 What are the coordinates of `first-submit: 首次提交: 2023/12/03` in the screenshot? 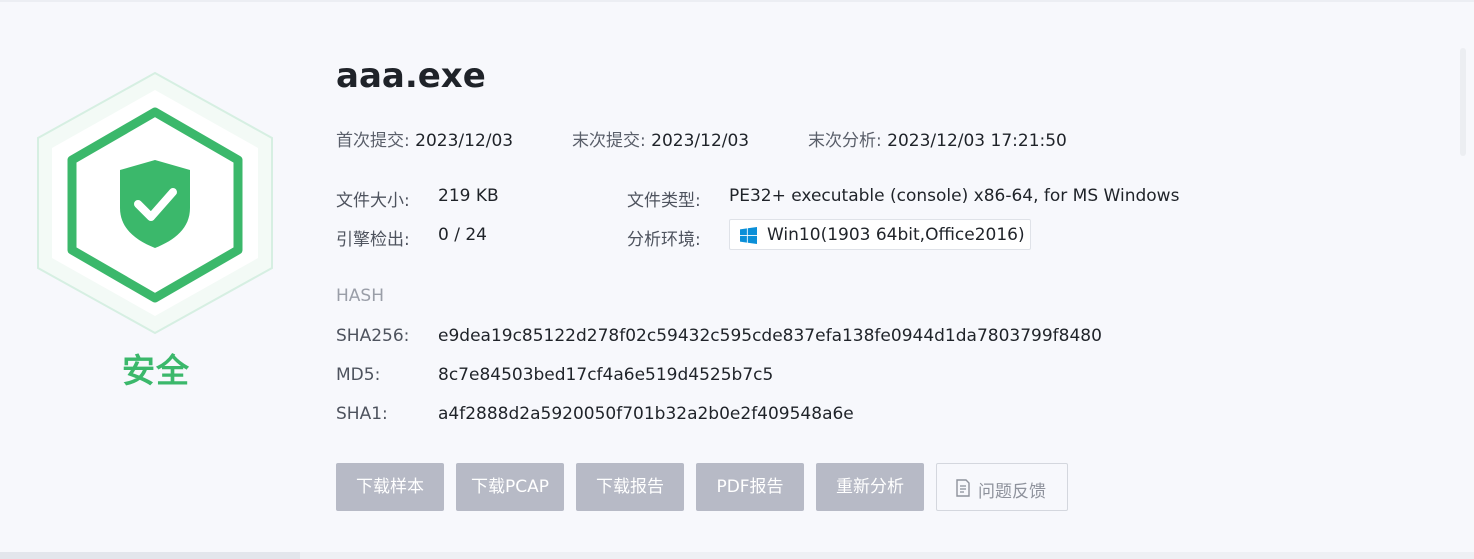 It's located at (424, 138).